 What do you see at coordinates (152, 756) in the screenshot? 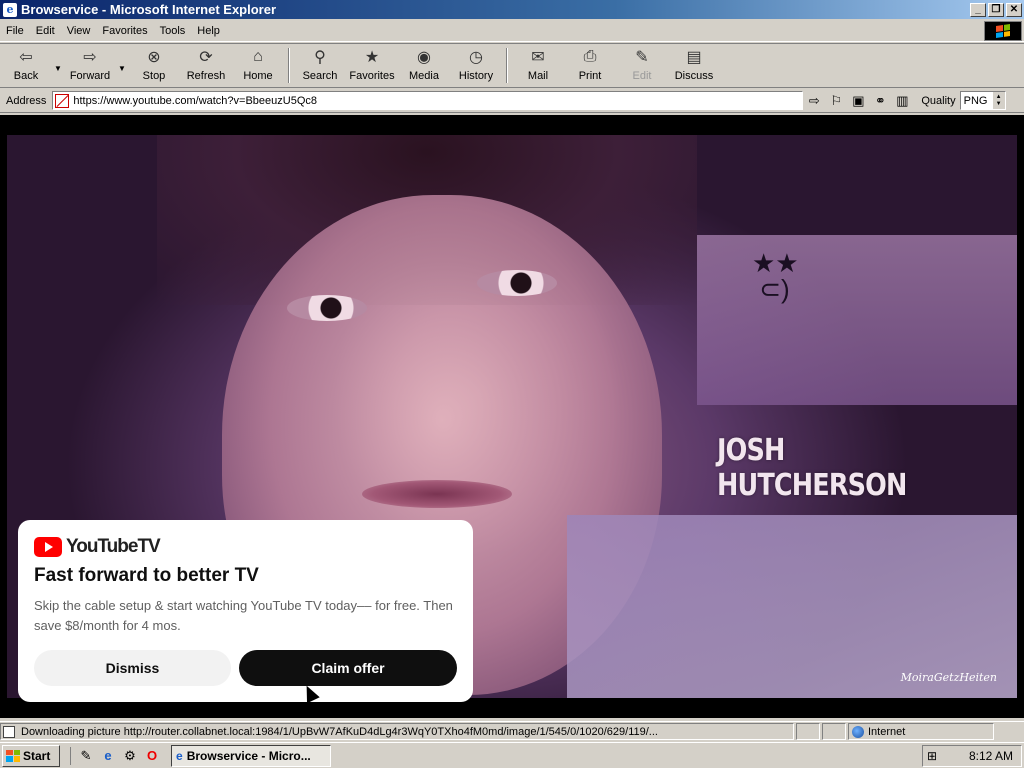
I see `opera-icon: O` at bounding box center [152, 756].